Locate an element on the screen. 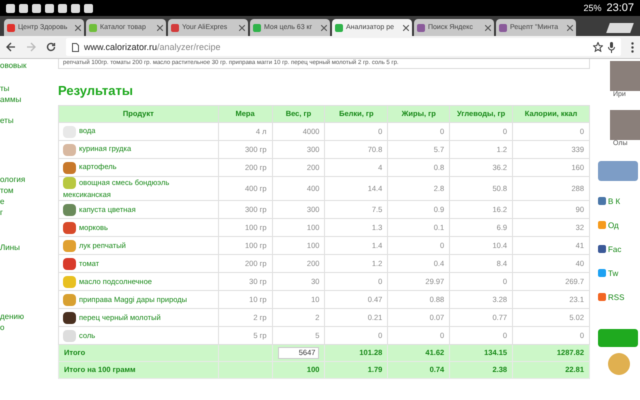 Image resolution: width=640 pixels, height=400 pixels. sidebar-link: дению is located at coordinates (27, 316).